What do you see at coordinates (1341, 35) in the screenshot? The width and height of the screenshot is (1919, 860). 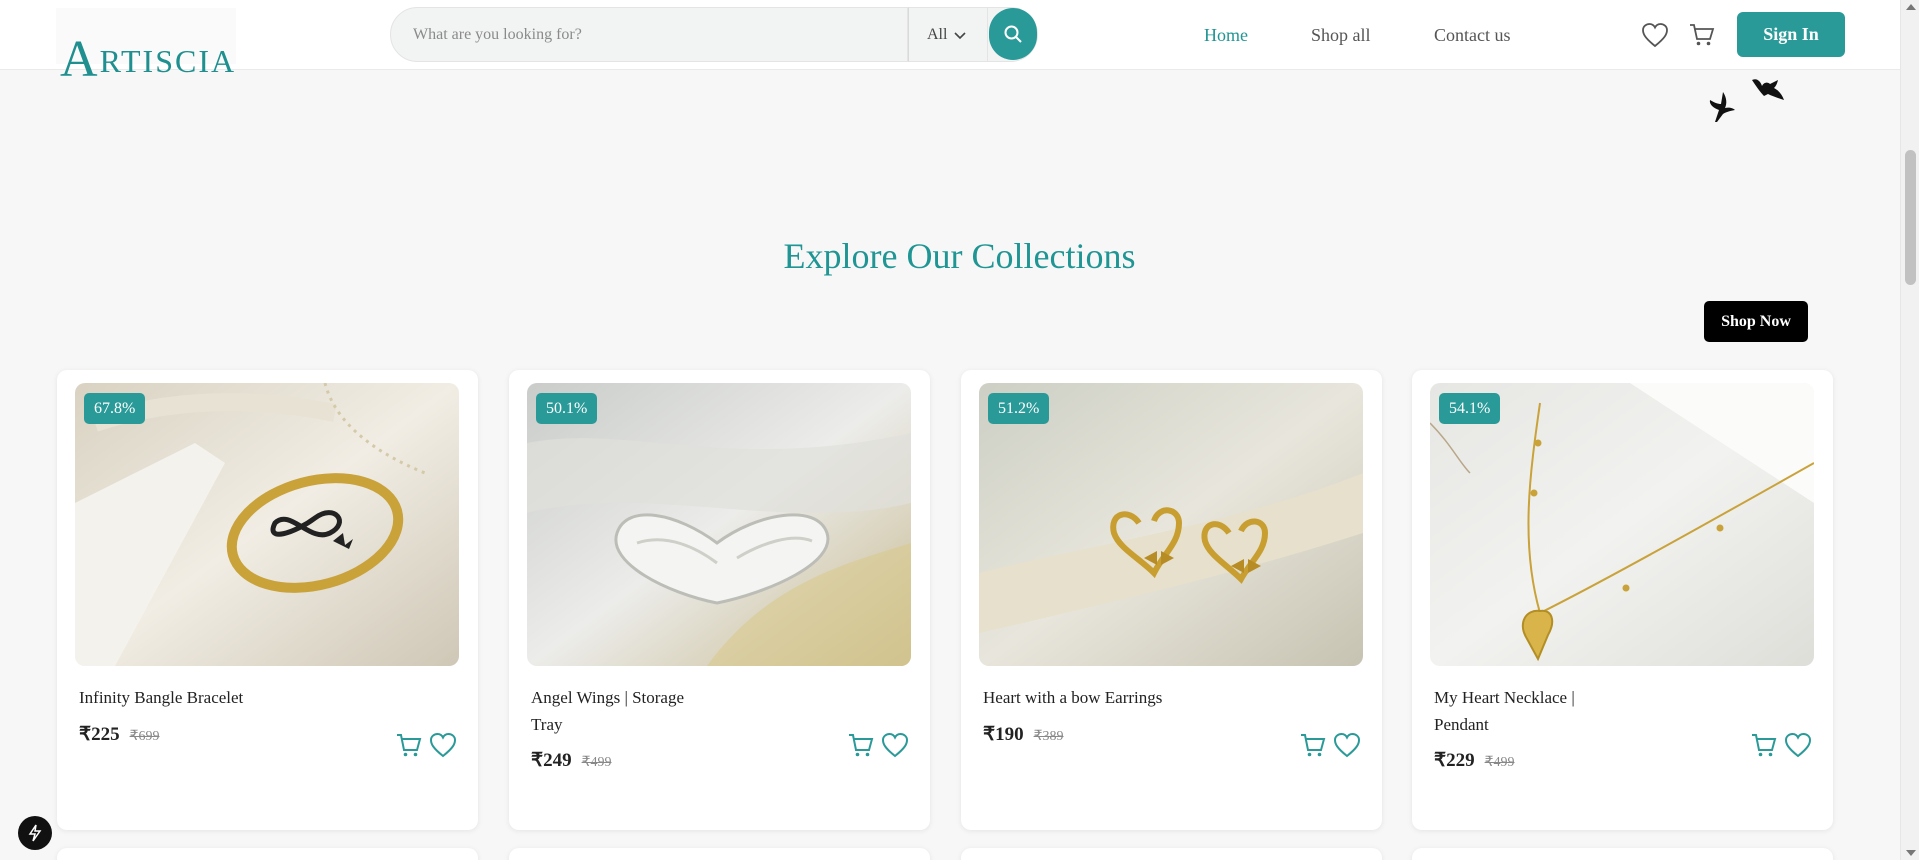 I see `nav-shop-all: Shop all` at bounding box center [1341, 35].